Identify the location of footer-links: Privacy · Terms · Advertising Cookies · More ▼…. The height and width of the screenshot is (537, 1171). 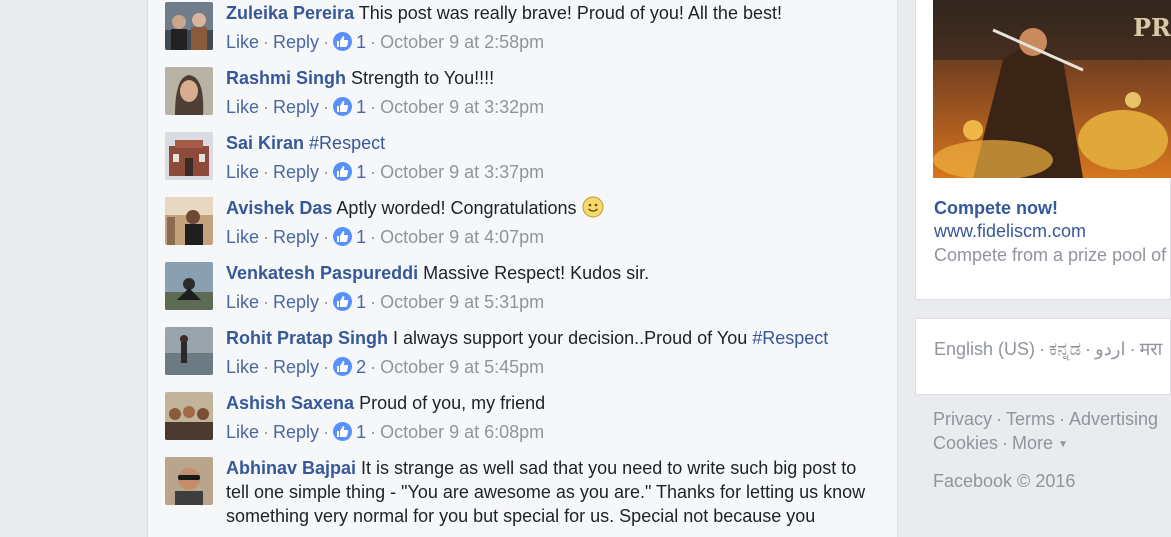
(1046, 450).